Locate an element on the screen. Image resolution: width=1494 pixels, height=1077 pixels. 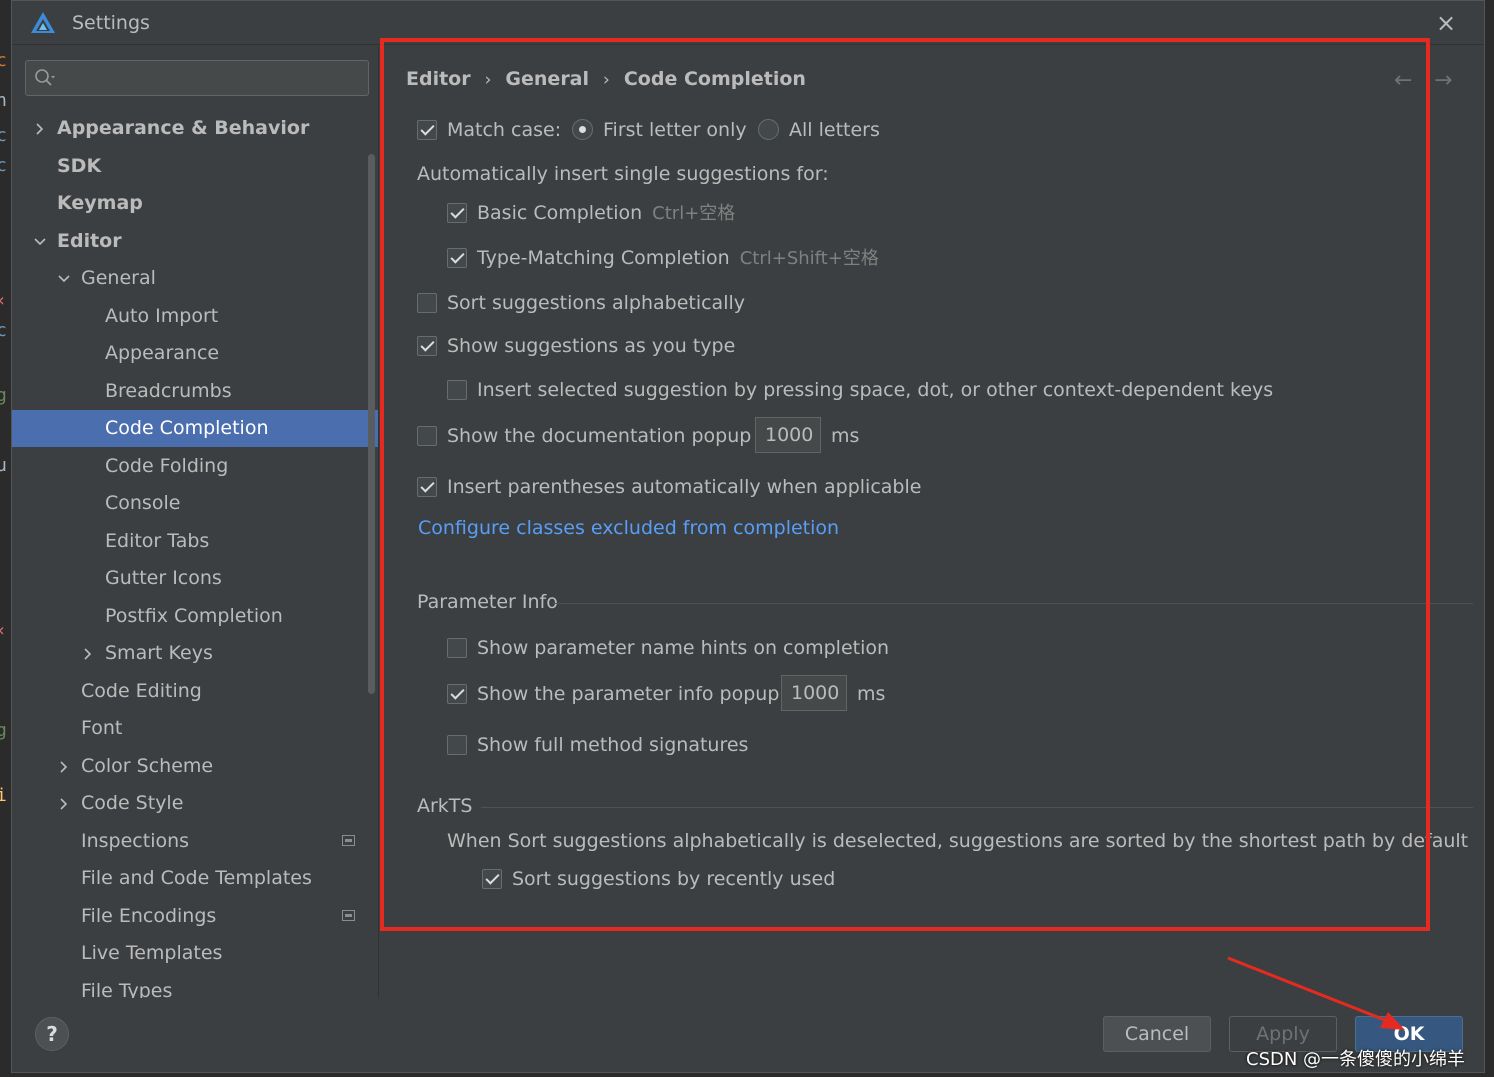
sidebar-item-label: File and Code Templates is located at coordinates (196, 878).